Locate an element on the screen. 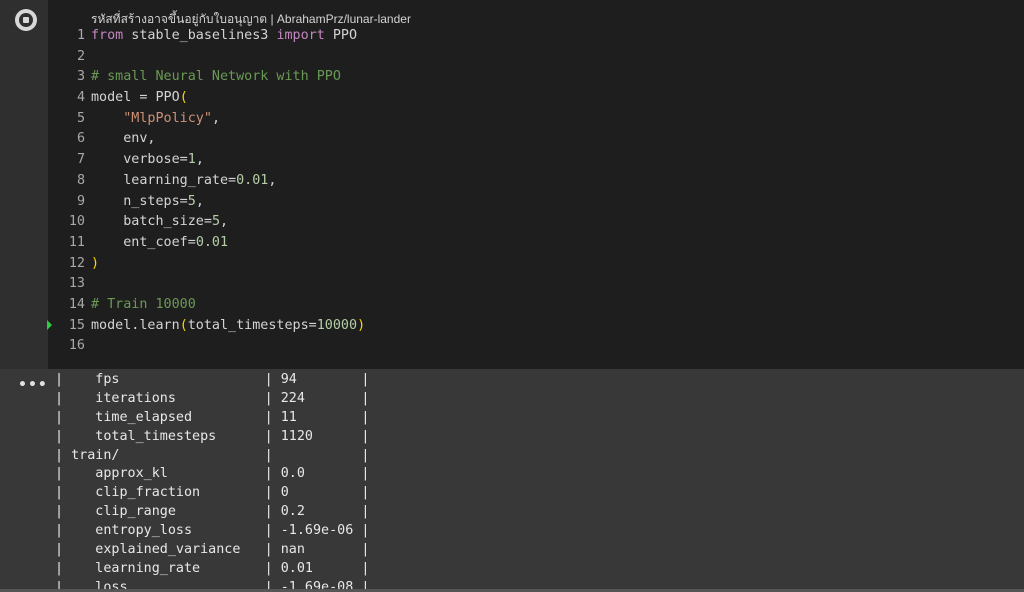 The height and width of the screenshot is (592, 1024). line-number: 8 is located at coordinates (80, 180).